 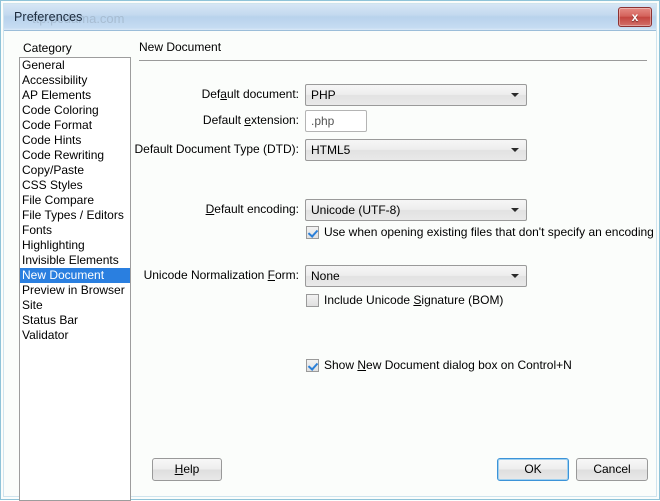 I want to click on default-encoding-value: Unicode (UTF-8), so click(x=356, y=210).